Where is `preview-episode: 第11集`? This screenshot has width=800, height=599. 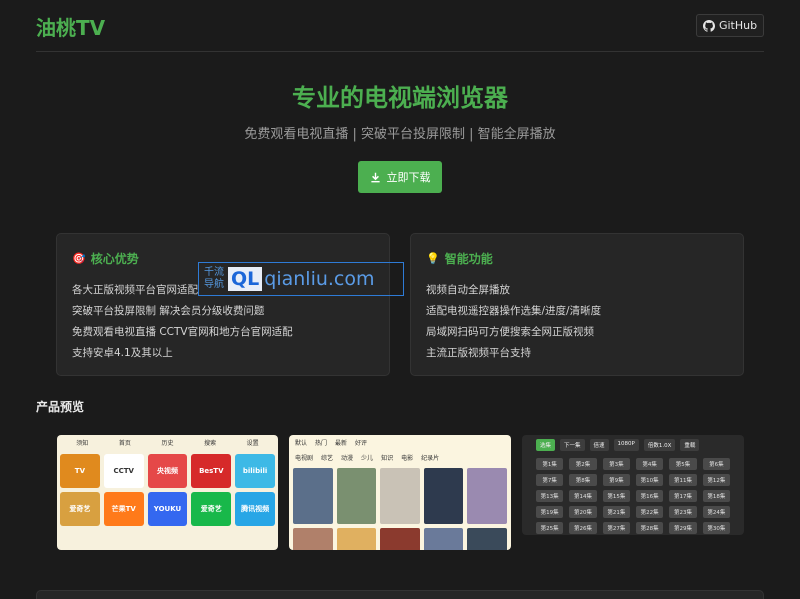 preview-episode: 第11集 is located at coordinates (683, 480).